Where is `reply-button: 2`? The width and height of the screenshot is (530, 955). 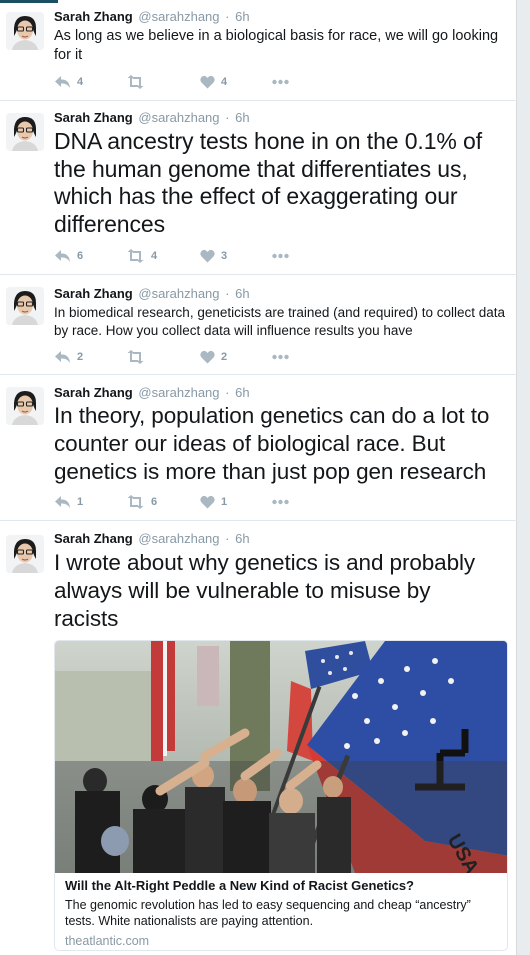
reply-button: 2 is located at coordinates (68, 357).